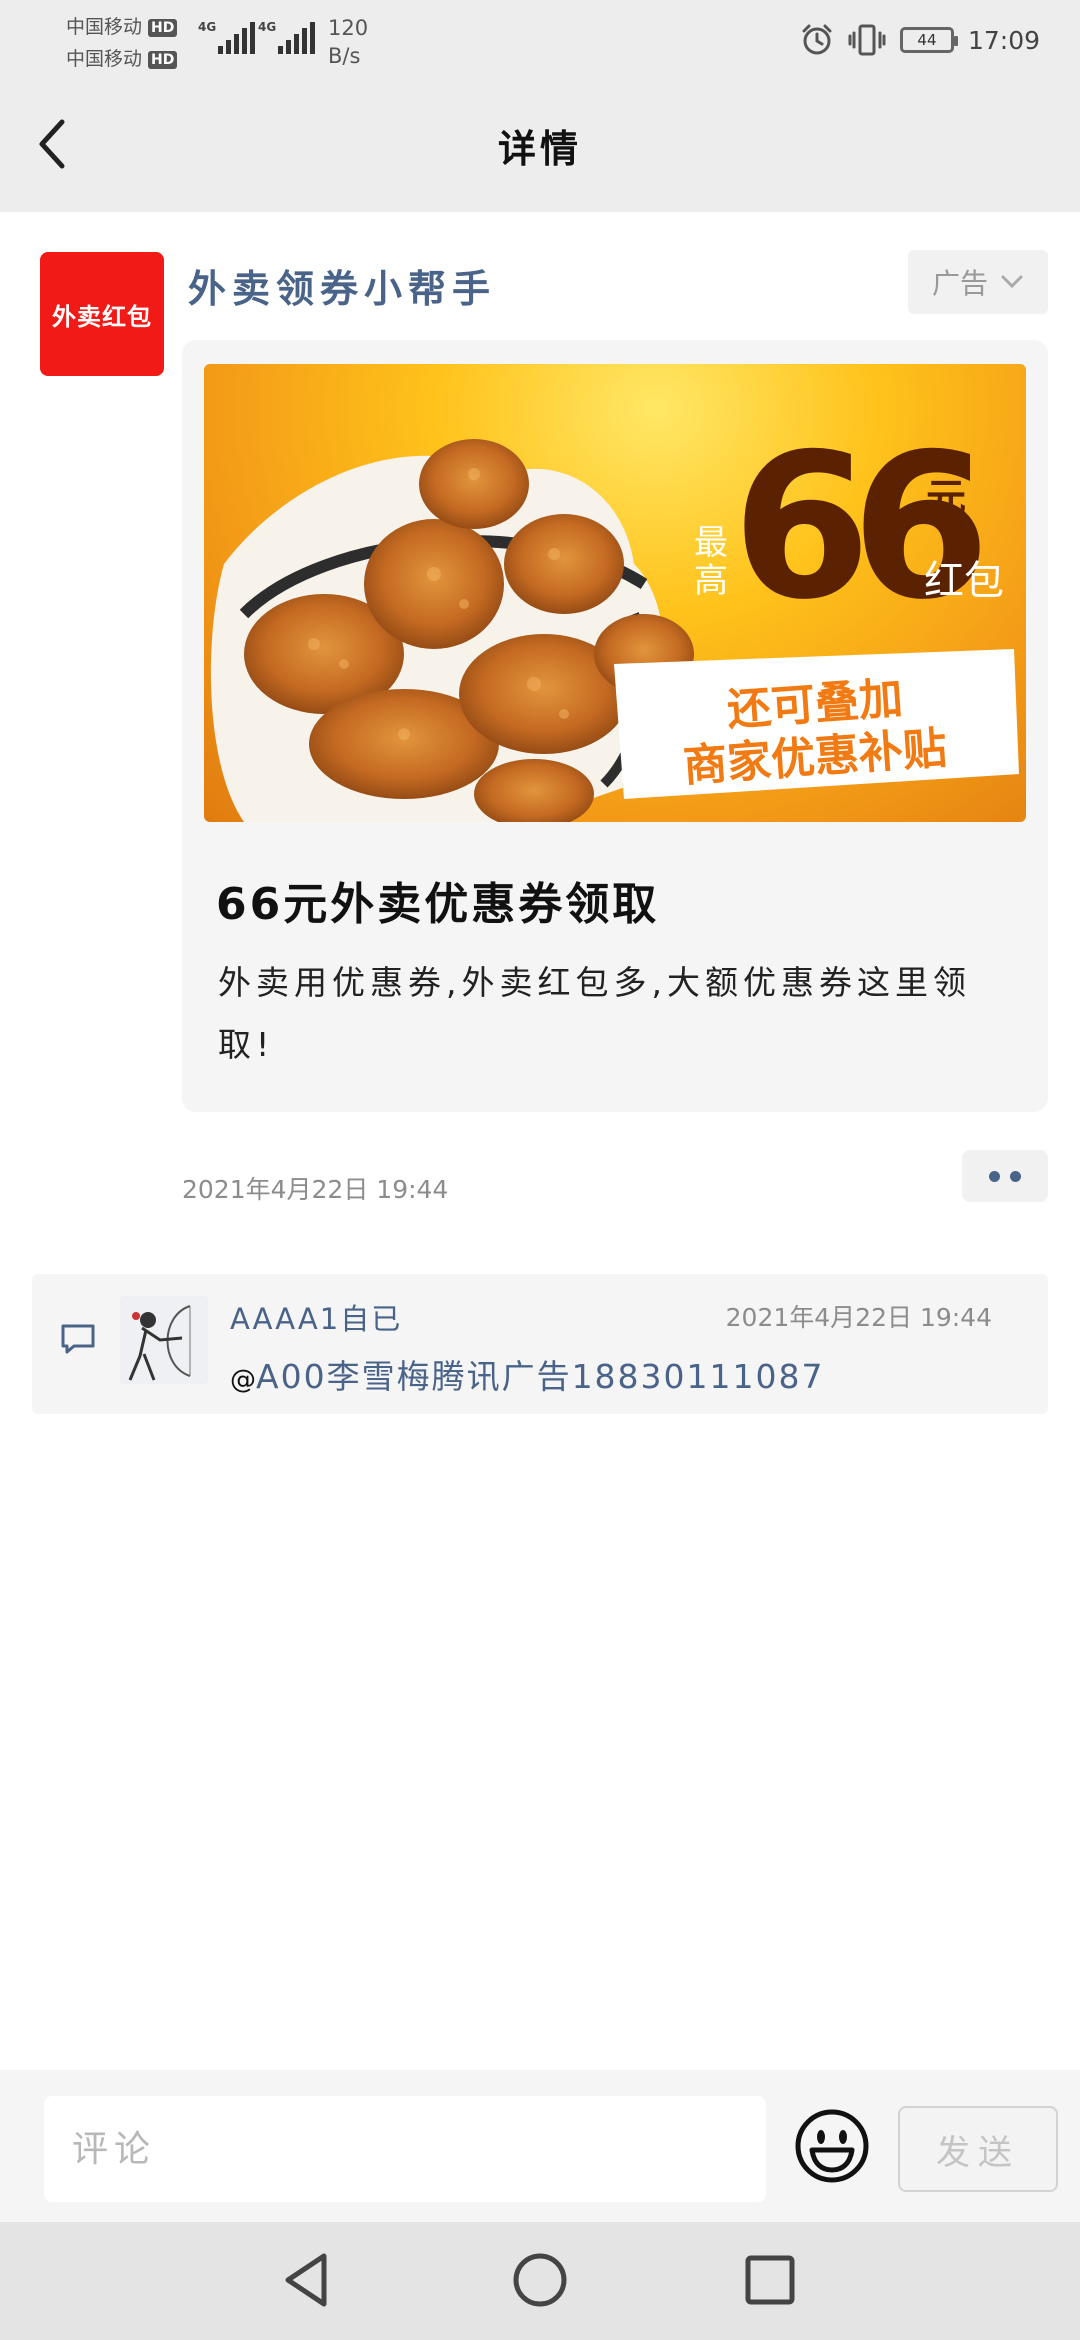  I want to click on card-description: 外卖用优惠券,外卖红包多,大额优惠券这里领取!, so click(594, 1013).